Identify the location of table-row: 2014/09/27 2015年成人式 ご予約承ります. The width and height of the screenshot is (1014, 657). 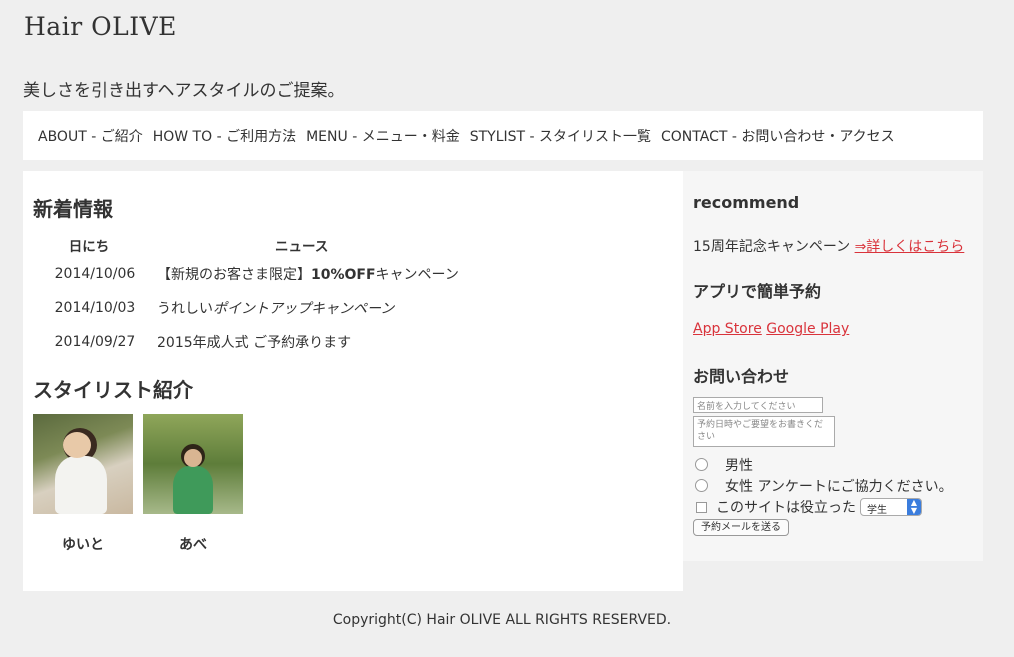
(246, 342).